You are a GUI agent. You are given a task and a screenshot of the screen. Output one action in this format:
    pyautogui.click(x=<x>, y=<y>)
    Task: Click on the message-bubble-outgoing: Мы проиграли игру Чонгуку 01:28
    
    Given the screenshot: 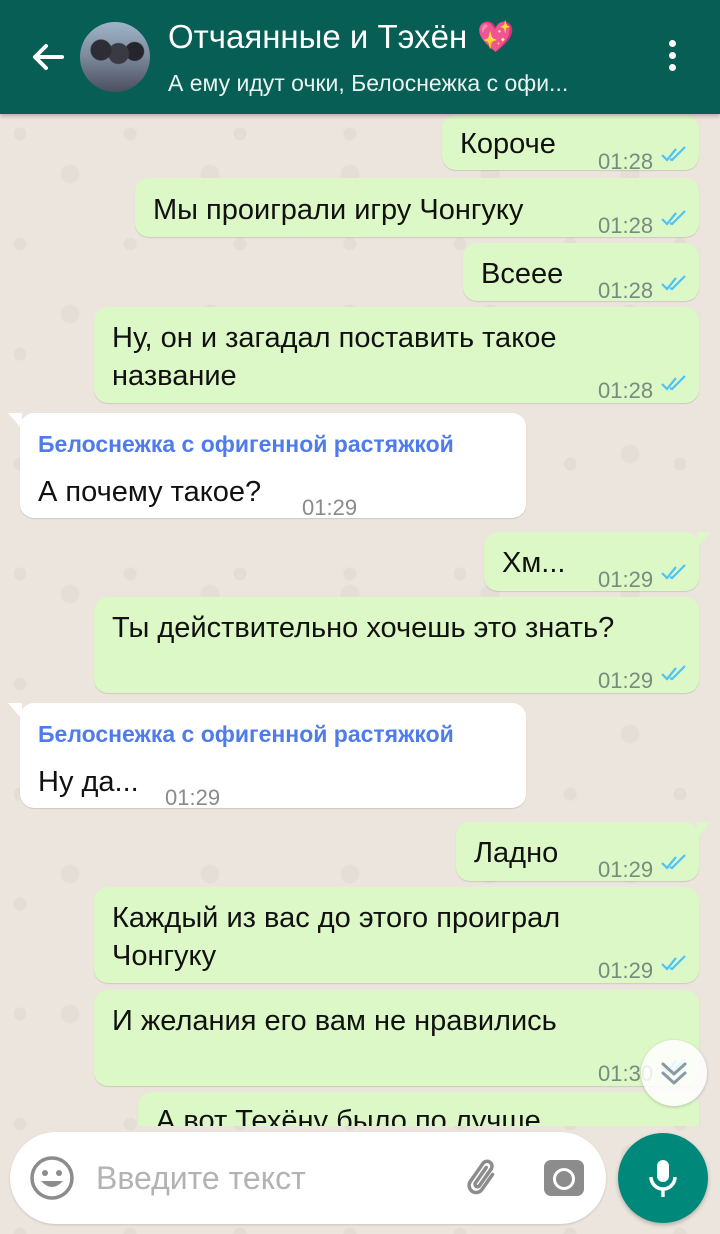 What is the action you would take?
    pyautogui.click(x=417, y=208)
    